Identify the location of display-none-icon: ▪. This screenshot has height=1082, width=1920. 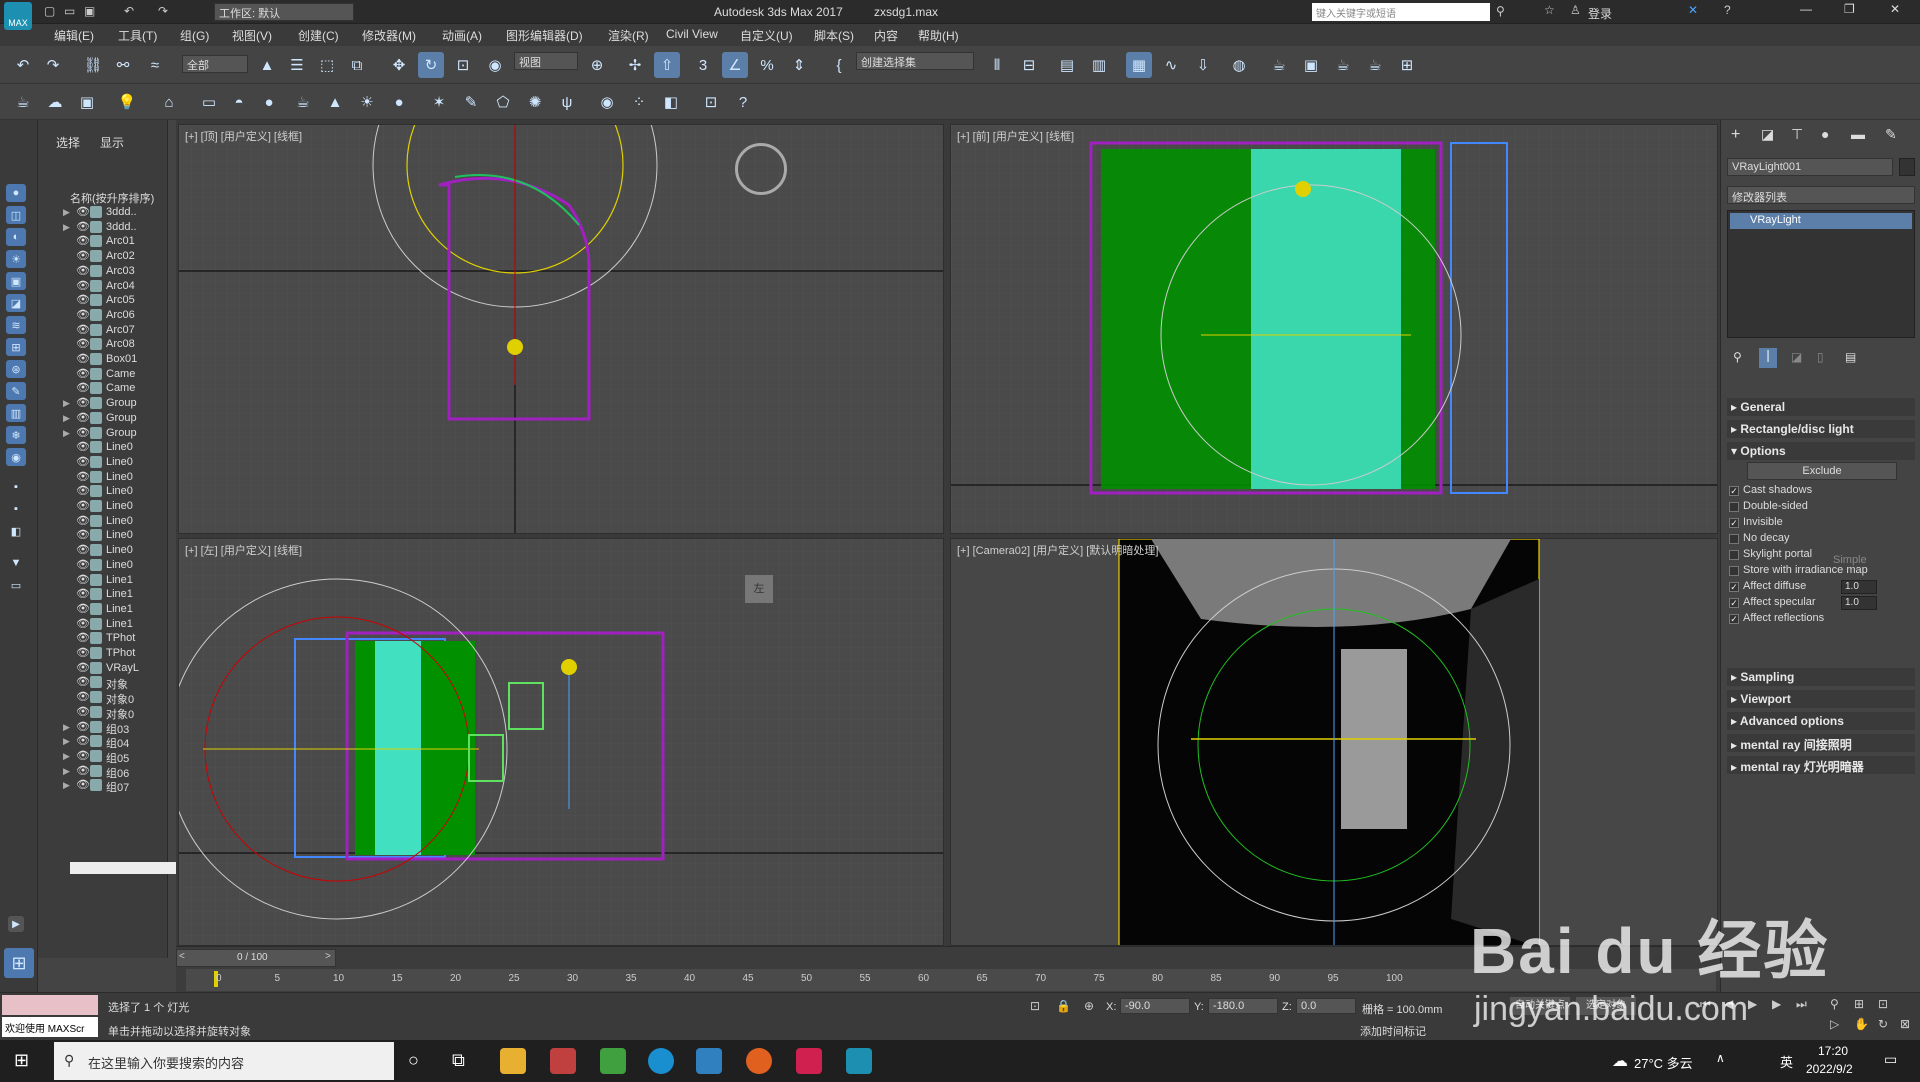
(16, 509).